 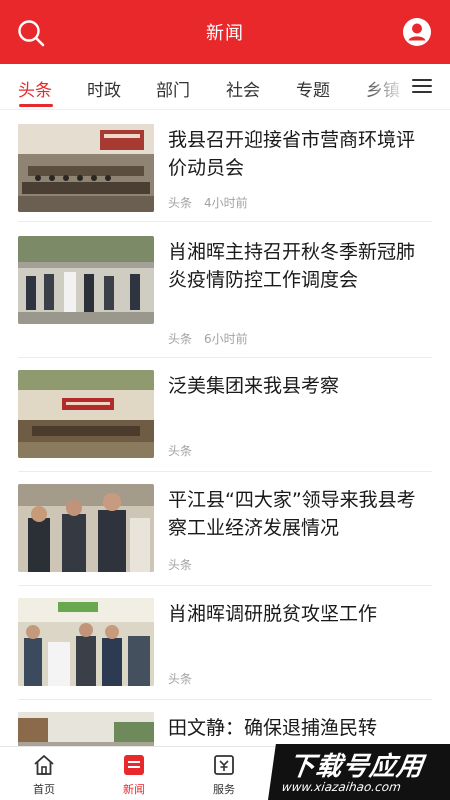 I want to click on nav-home: 首页, so click(x=44, y=775).